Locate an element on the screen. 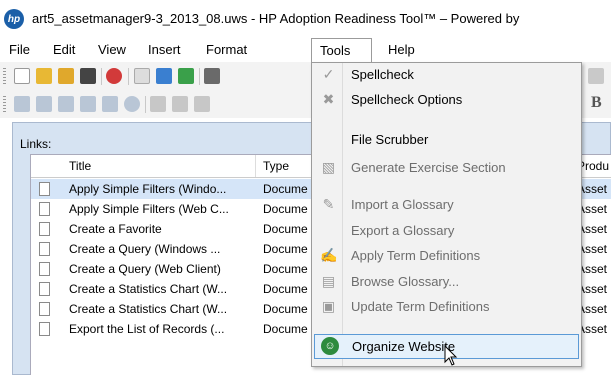 The width and height of the screenshot is (611, 375). add-action-icon is located at coordinates (88, 104).